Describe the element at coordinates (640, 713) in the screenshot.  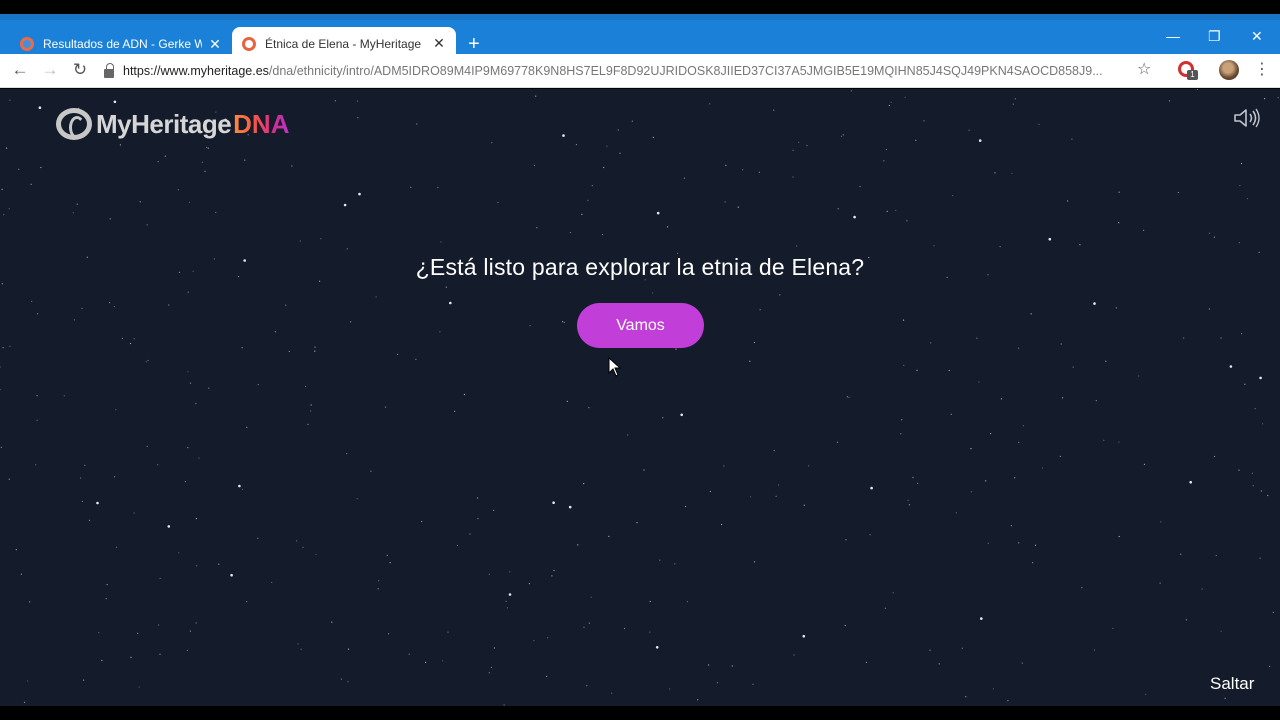
I see `screen-bottom-bar` at that location.